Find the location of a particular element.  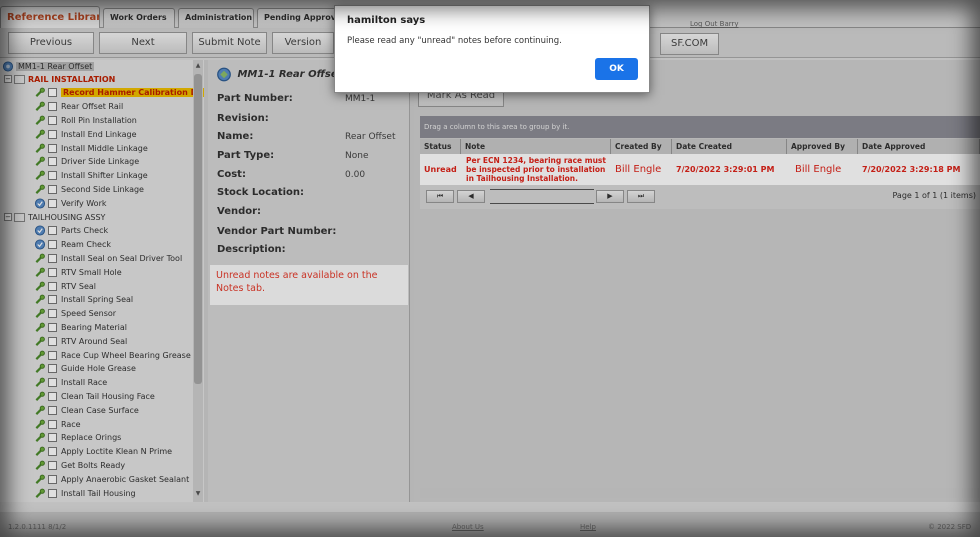

dialog-title: hamilton says is located at coordinates (386, 20).